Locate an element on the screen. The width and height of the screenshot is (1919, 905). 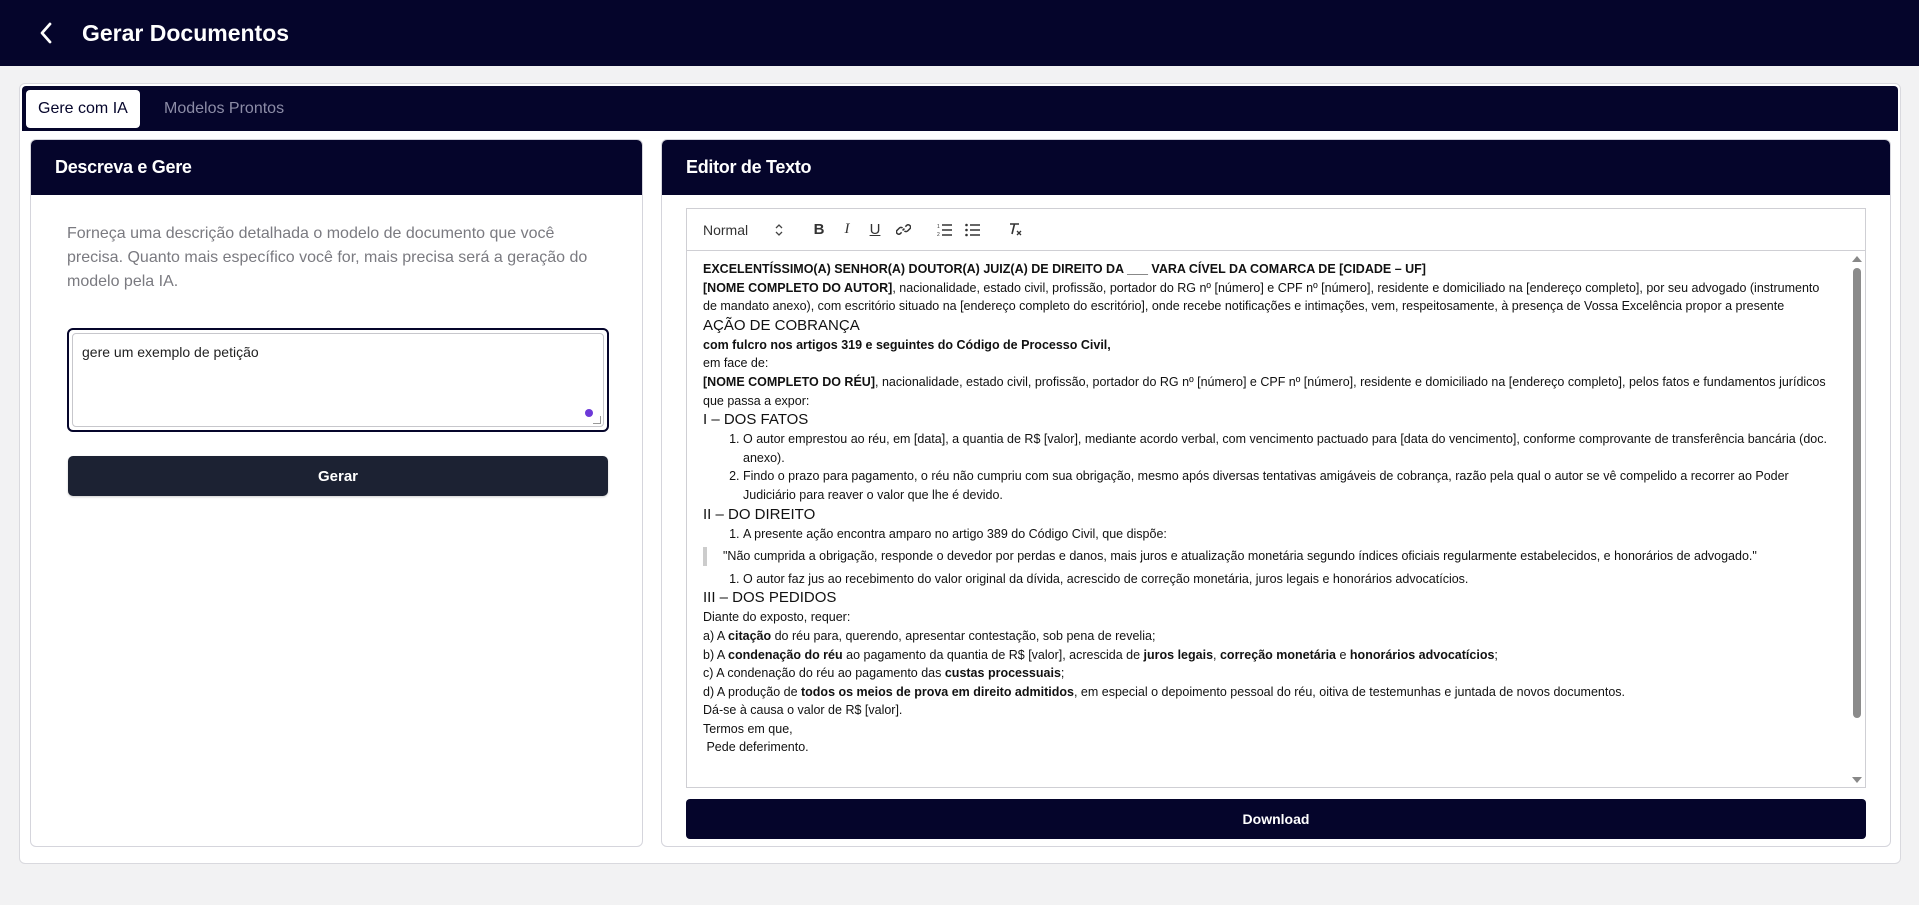
prompt-text: gere um exemplo de petição is located at coordinates (170, 352).